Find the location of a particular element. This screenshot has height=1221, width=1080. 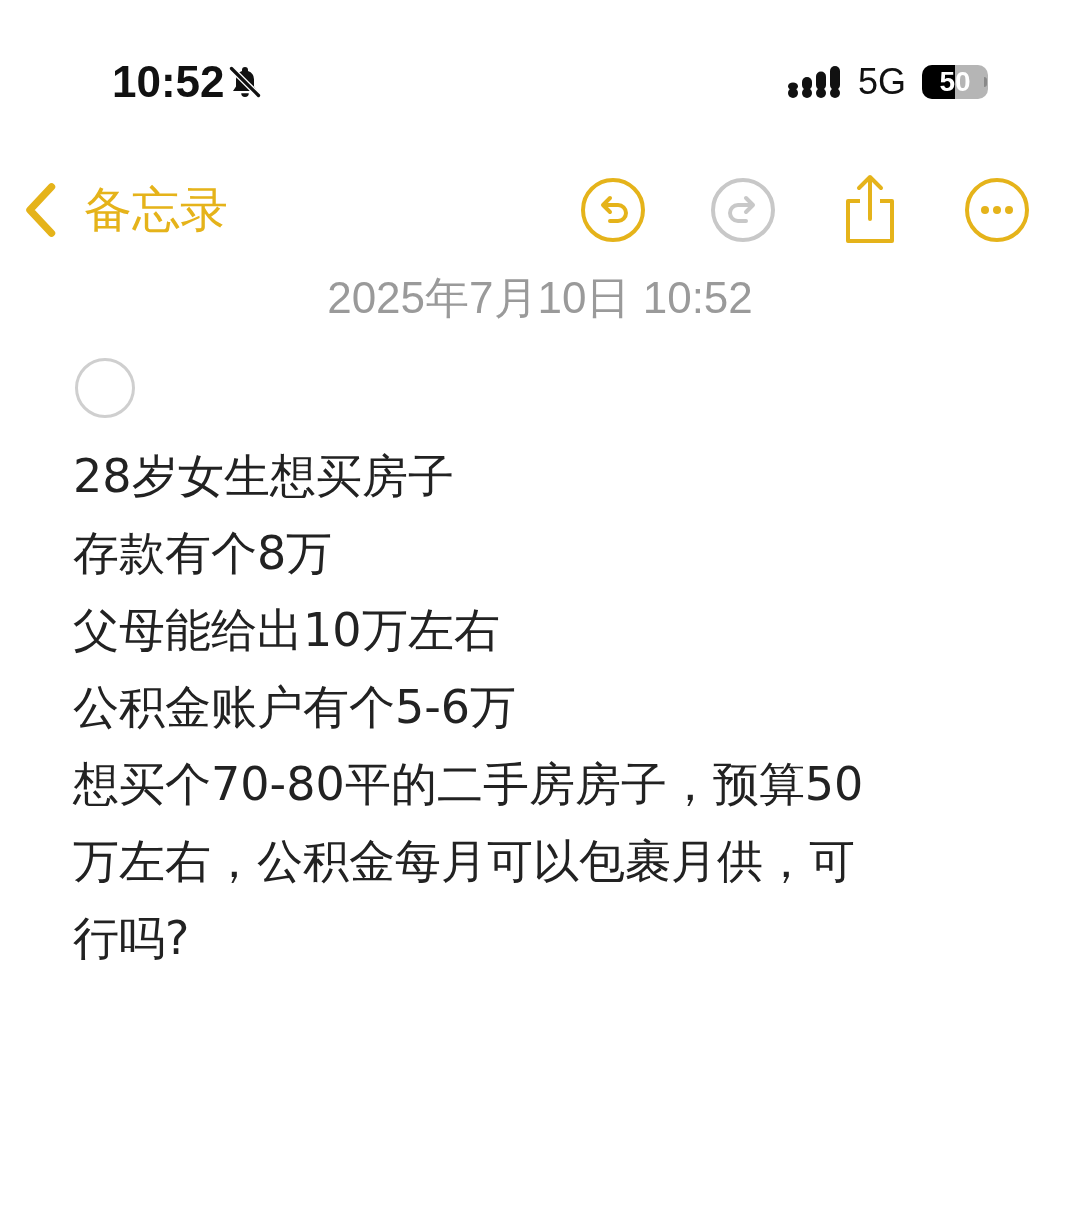

checklist-circle is located at coordinates (105, 388).